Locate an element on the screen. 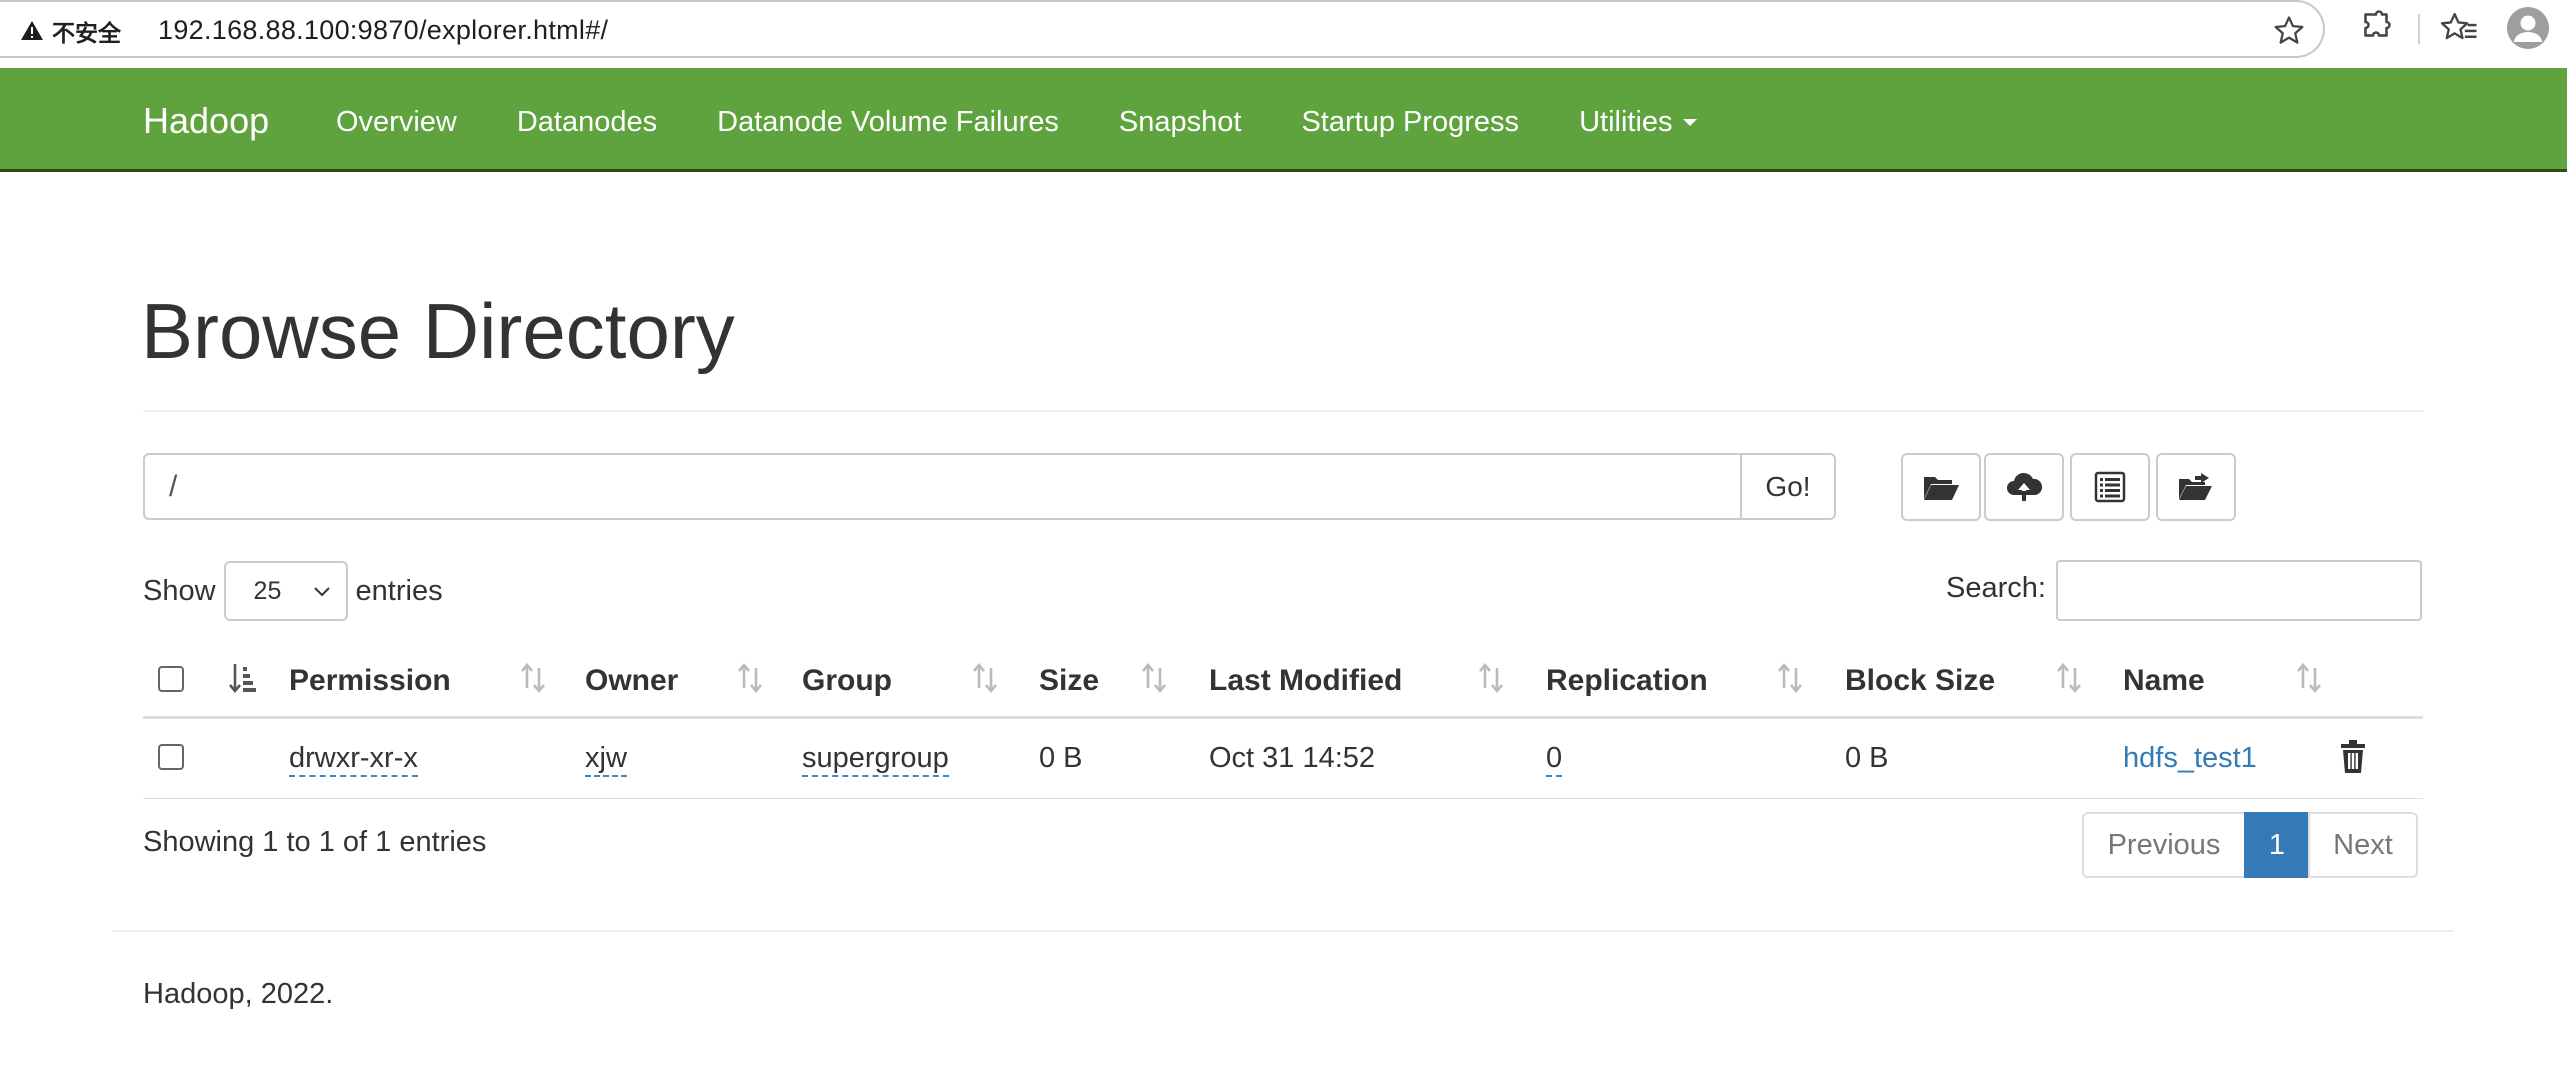 The width and height of the screenshot is (2567, 1067). previous-page-button: Previous is located at coordinates (2164, 845).